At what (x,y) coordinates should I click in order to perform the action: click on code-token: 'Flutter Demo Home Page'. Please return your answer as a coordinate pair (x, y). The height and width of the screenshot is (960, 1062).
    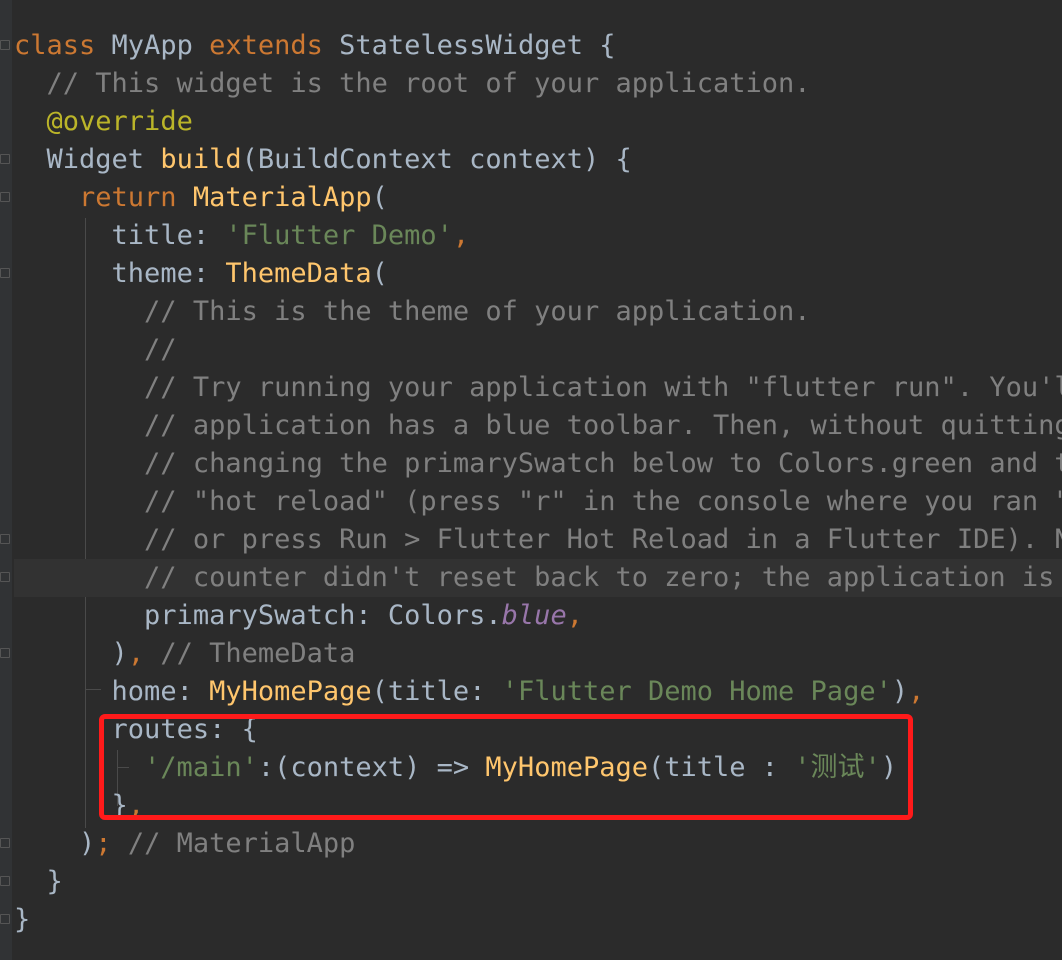
    Looking at the image, I should click on (696, 691).